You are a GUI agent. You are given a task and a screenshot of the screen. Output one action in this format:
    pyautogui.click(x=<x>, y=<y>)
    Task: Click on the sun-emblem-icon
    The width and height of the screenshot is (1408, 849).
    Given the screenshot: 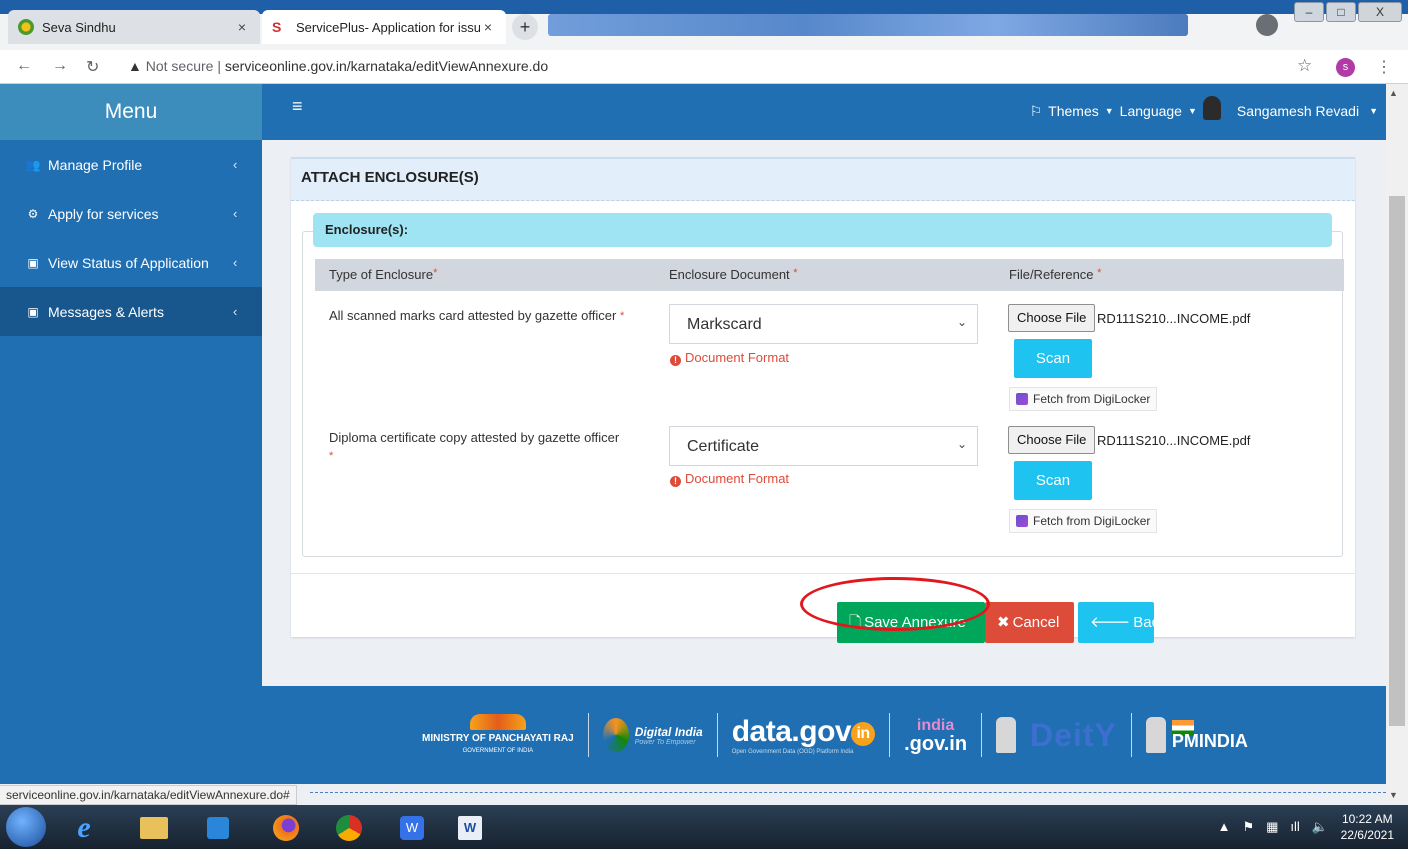 What is the action you would take?
    pyautogui.click(x=497, y=721)
    